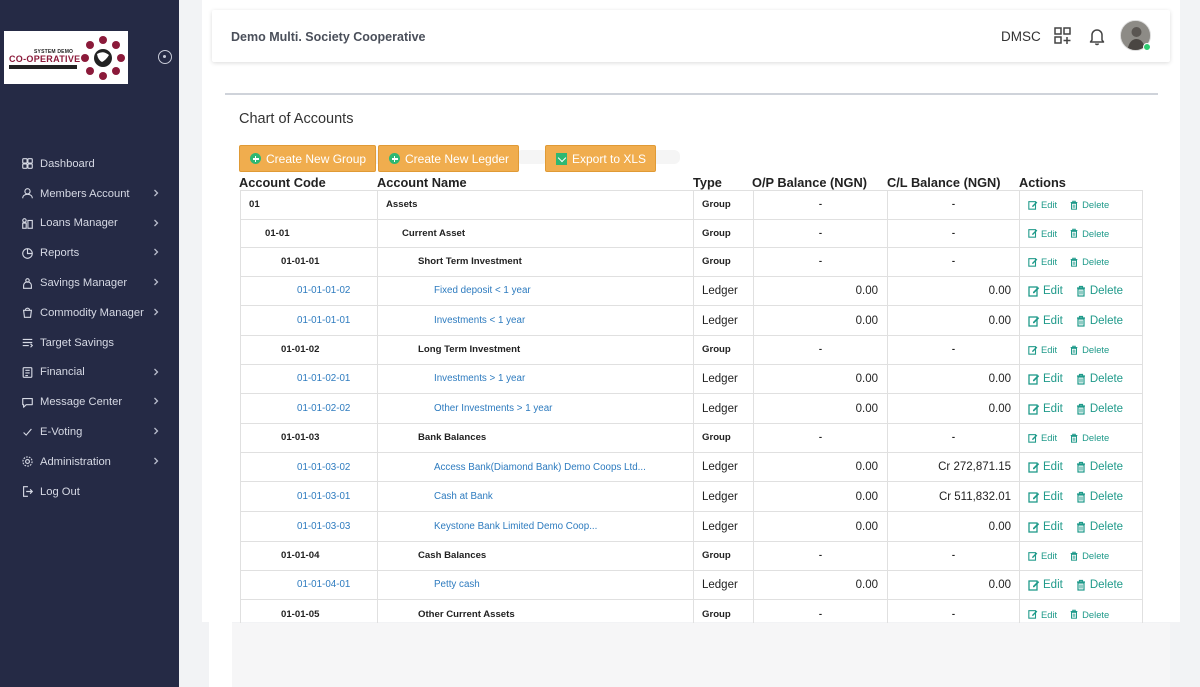  Describe the element at coordinates (308, 585) in the screenshot. I see `account-code: 01-01-04-01` at that location.